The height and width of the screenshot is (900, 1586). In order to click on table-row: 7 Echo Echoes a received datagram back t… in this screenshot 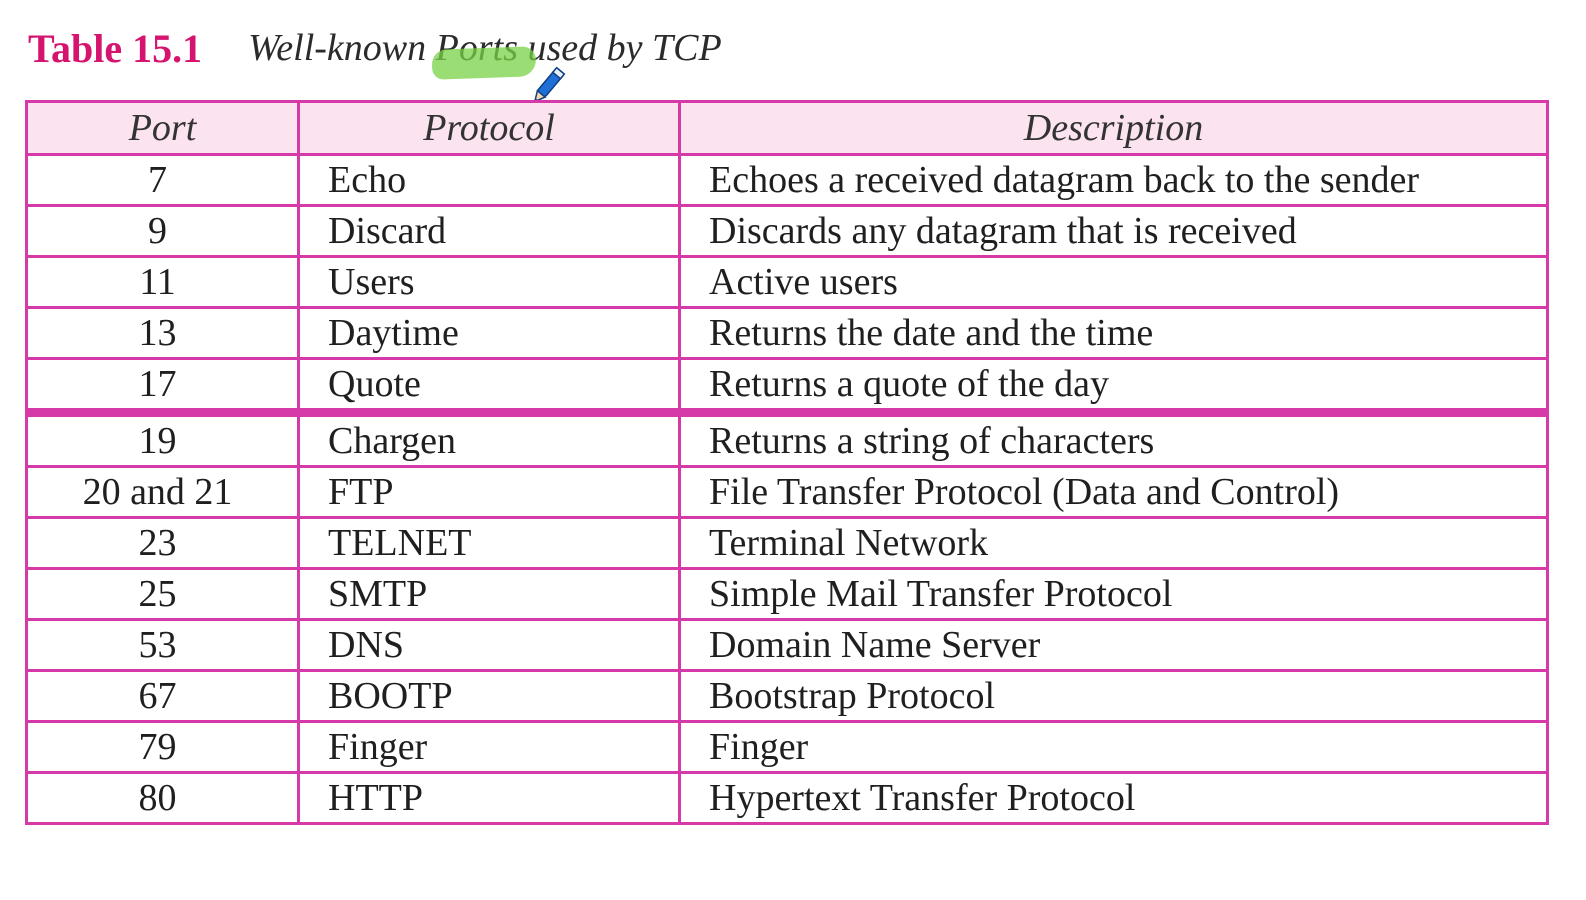, I will do `click(787, 180)`.